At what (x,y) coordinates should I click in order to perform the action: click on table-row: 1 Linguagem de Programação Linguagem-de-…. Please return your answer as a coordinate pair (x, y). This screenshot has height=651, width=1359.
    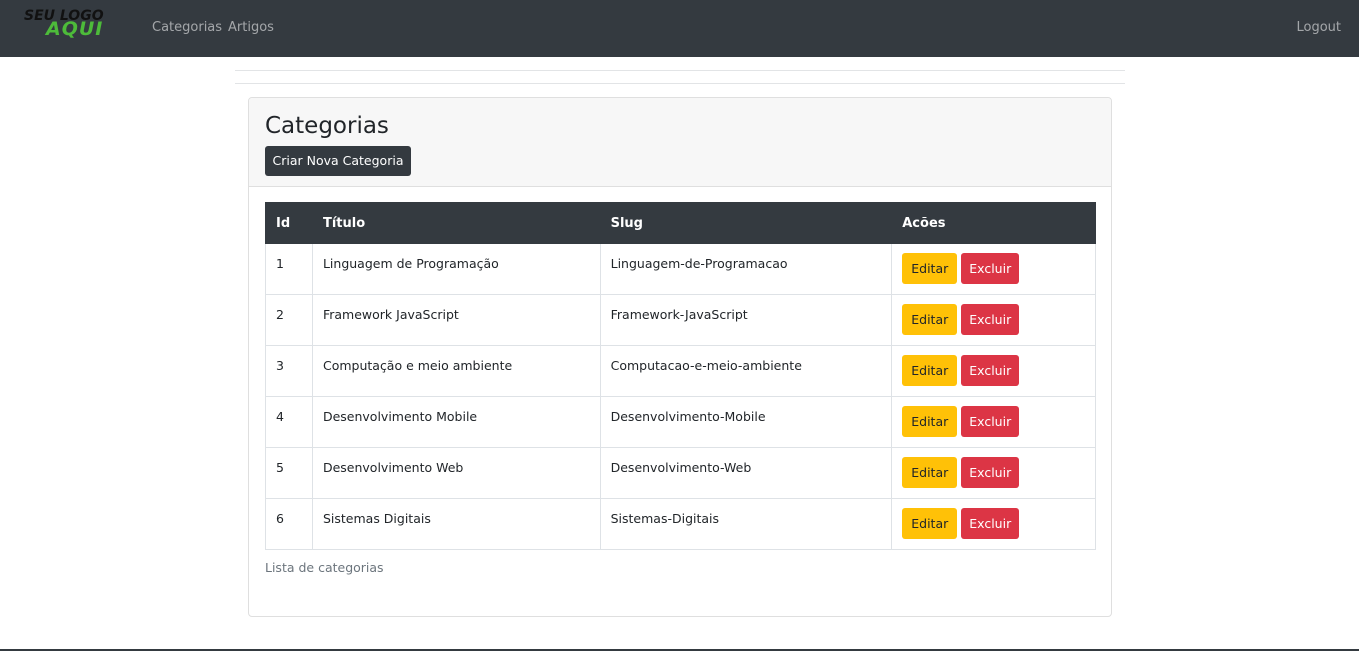
    Looking at the image, I should click on (680, 269).